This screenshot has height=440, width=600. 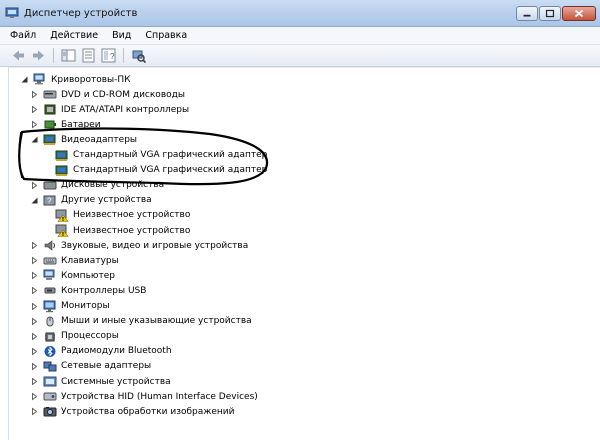 What do you see at coordinates (90, 260) in the screenshot?
I see `tree-item-label: Клавиатуры` at bounding box center [90, 260].